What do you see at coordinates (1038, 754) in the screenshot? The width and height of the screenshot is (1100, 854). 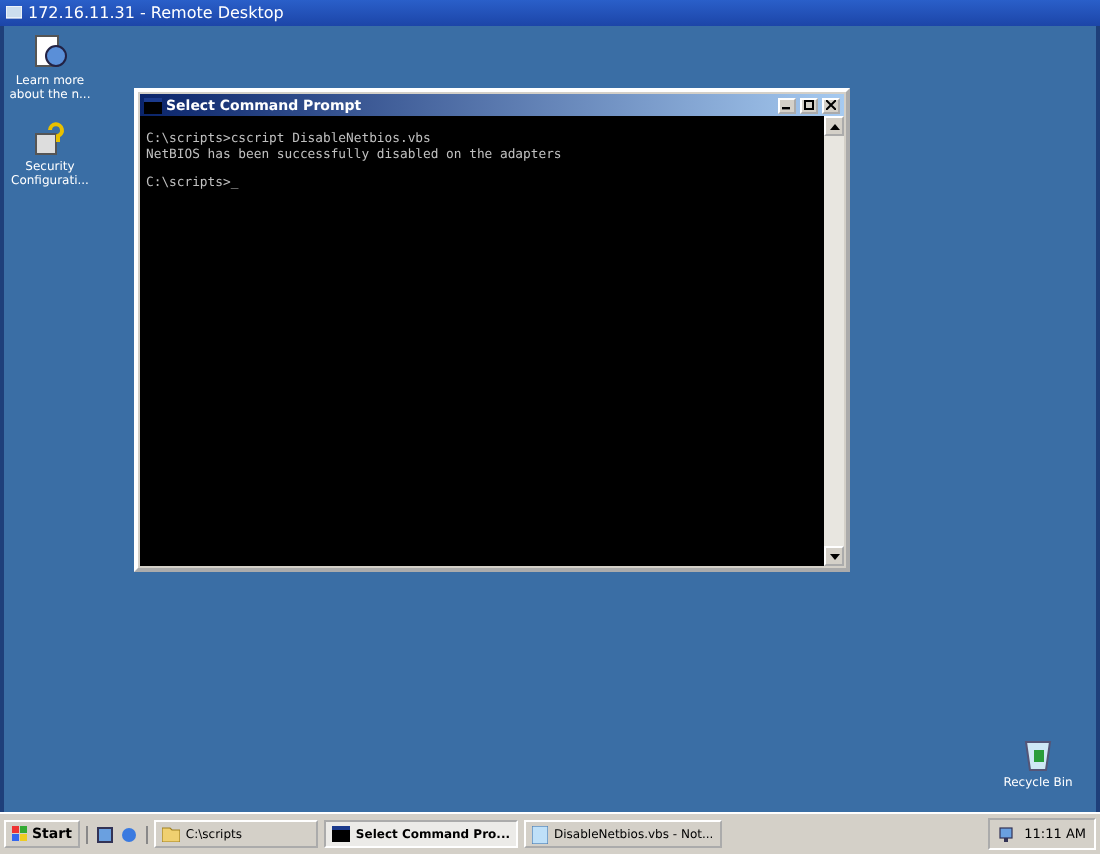 I see `recycle-bin-icon` at bounding box center [1038, 754].